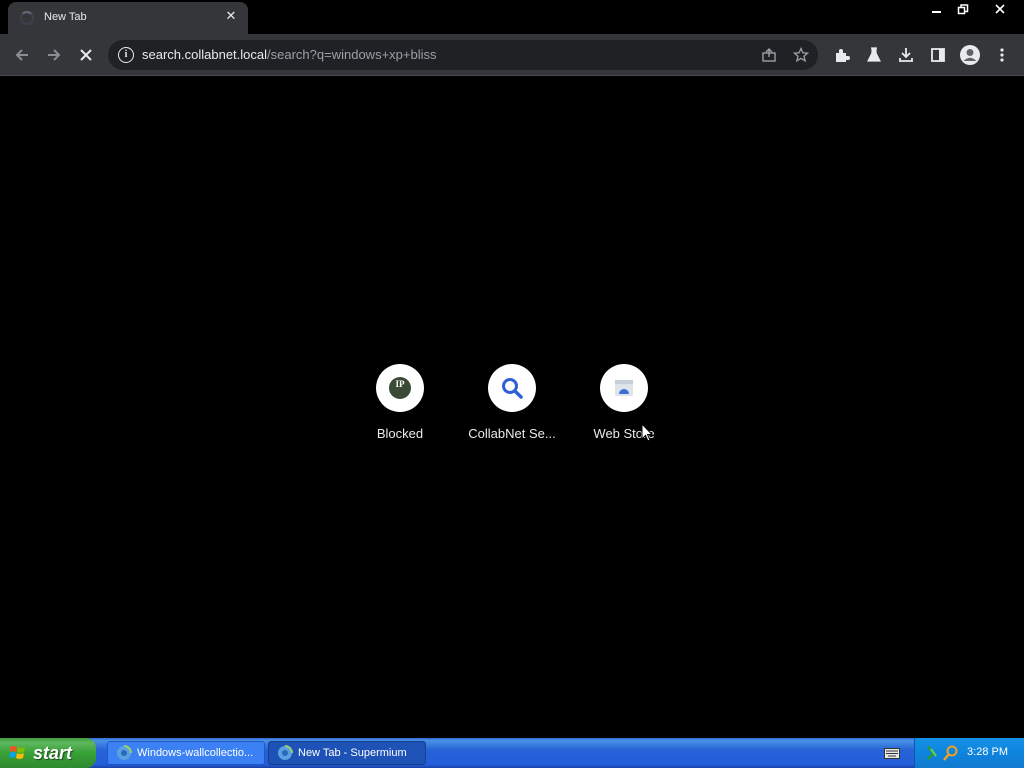 This screenshot has width=1024, height=768. I want to click on shortcut-tile: IP, so click(400, 388).